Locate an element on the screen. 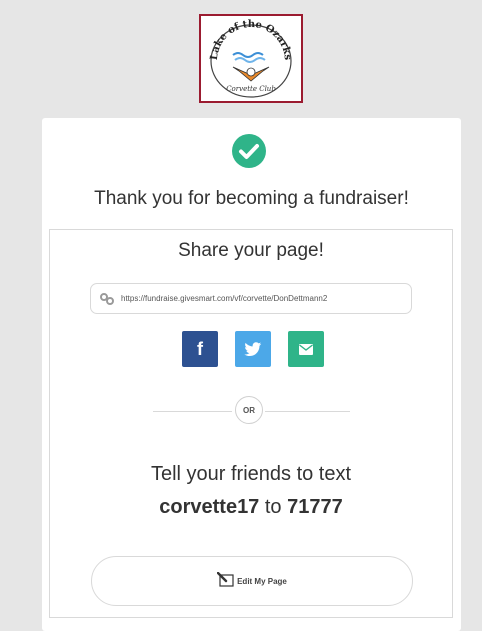 The width and height of the screenshot is (482, 631). text-connector: to is located at coordinates (273, 507).